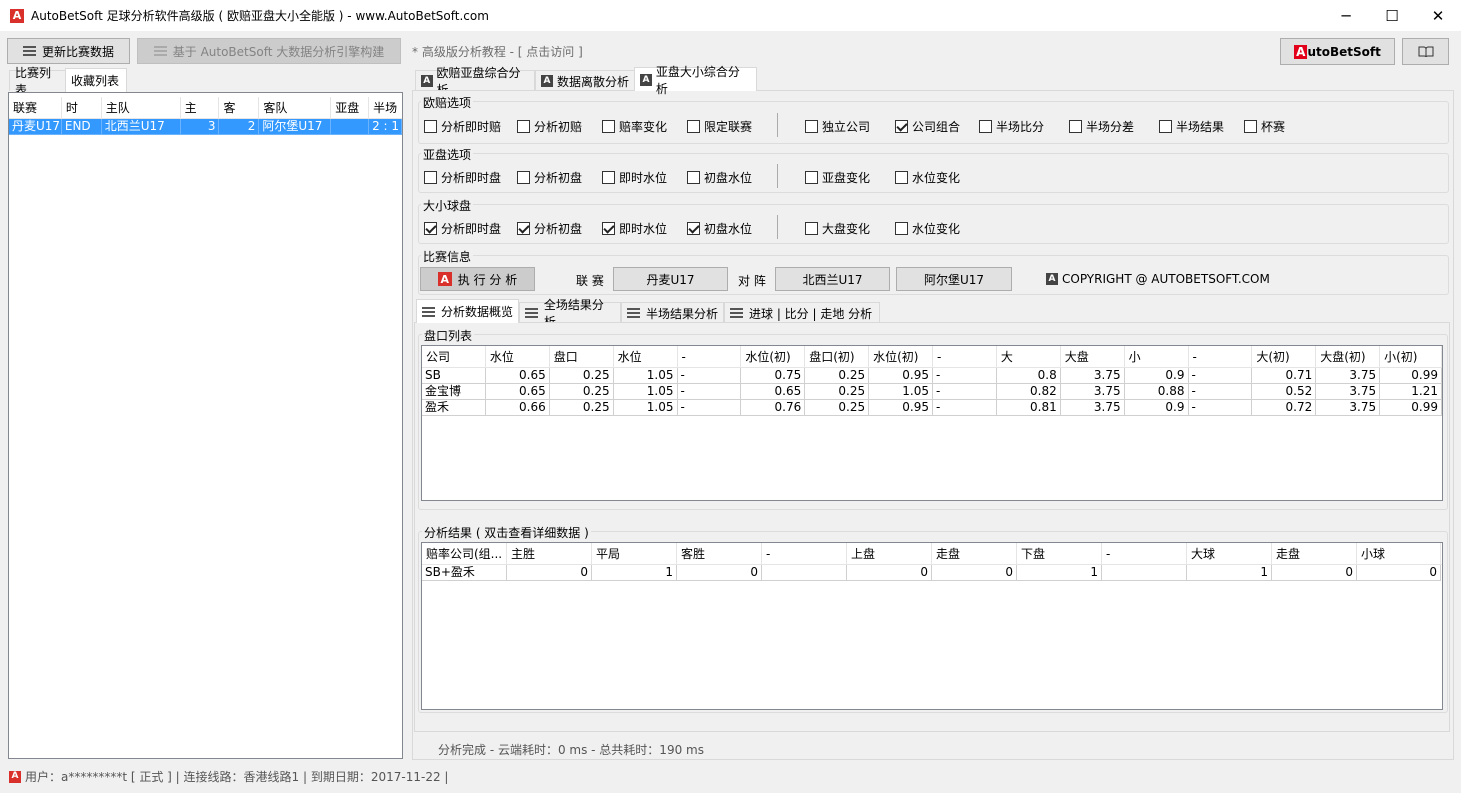 The width and height of the screenshot is (1461, 793). What do you see at coordinates (889, 553) in the screenshot?
I see `result-col-header: 上盘` at bounding box center [889, 553].